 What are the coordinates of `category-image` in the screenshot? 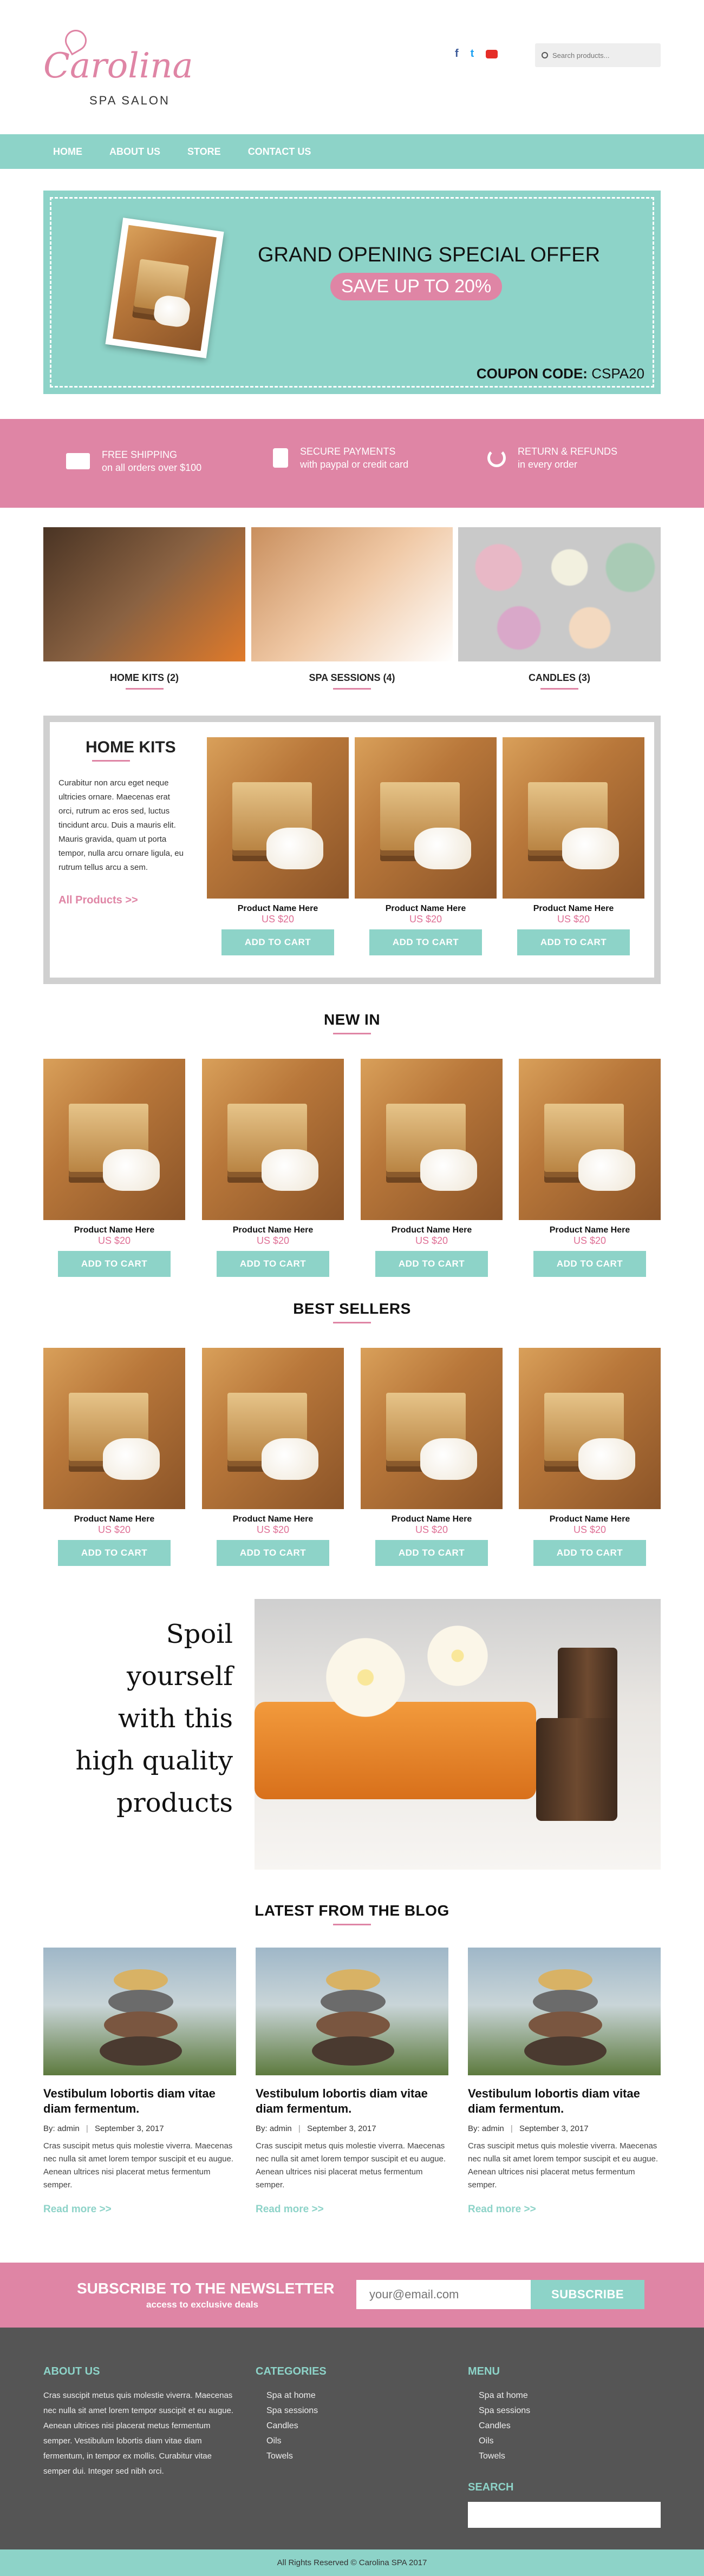 It's located at (559, 594).